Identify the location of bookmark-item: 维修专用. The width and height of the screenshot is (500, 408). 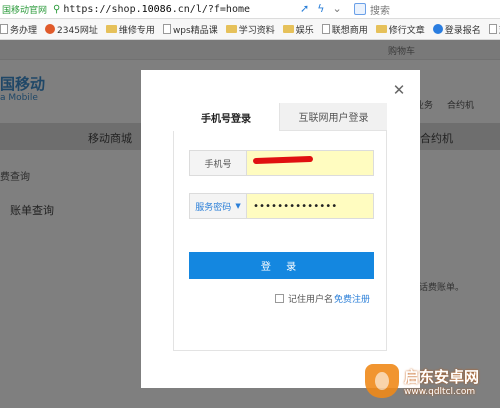
(130, 29).